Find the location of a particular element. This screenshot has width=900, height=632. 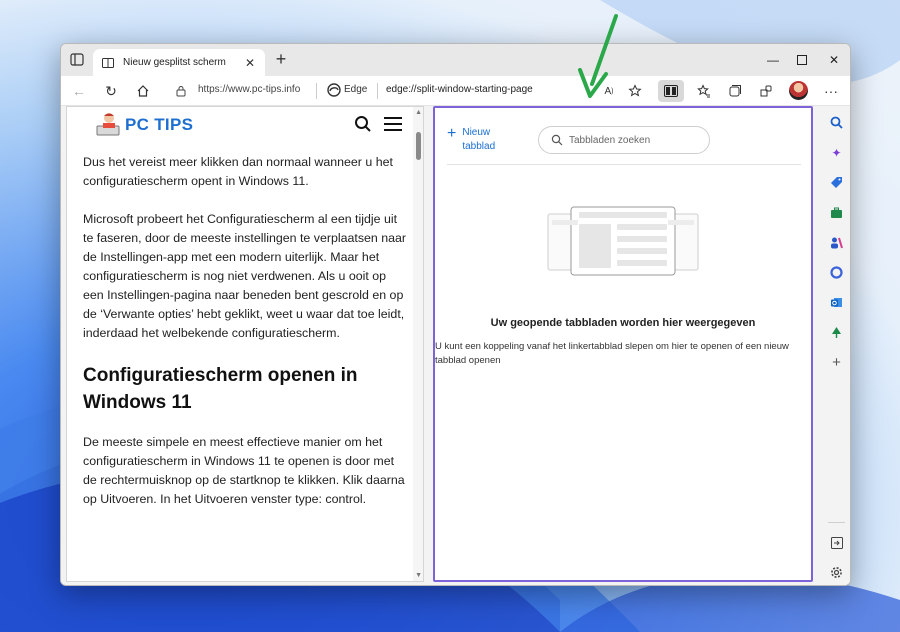

scrollbar: ▲ ▼ is located at coordinates (418, 344).